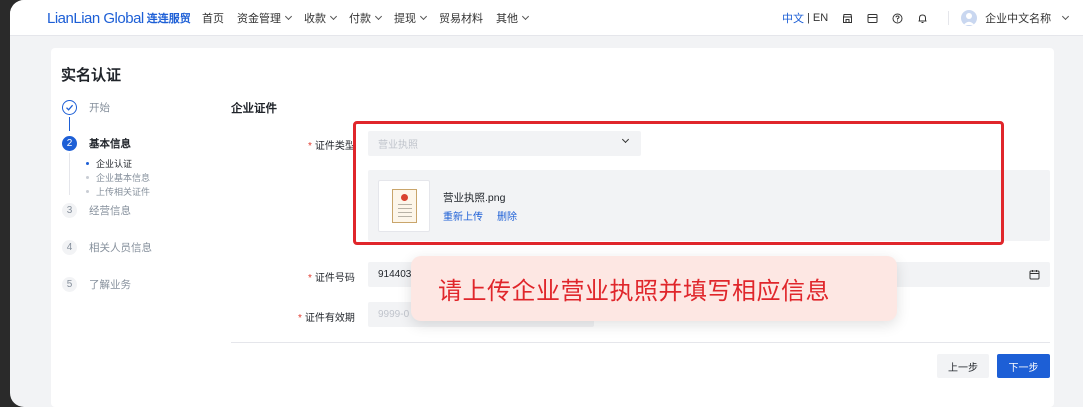 The height and width of the screenshot is (407, 1083). What do you see at coordinates (922, 18) in the screenshot?
I see `bell-icon` at bounding box center [922, 18].